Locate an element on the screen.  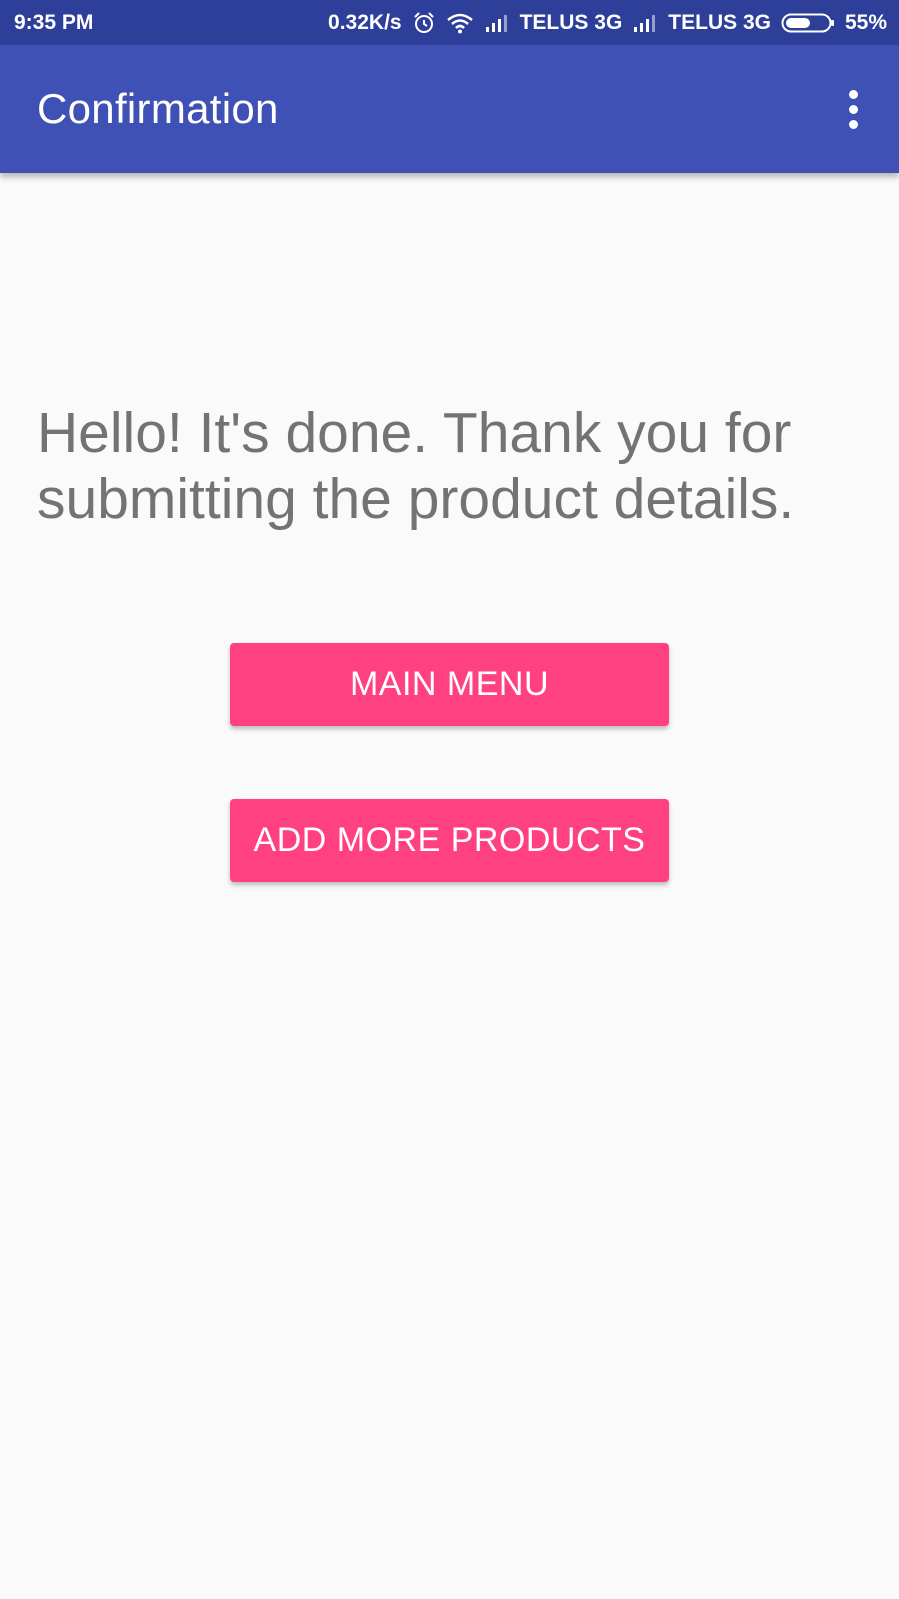
more-options-button is located at coordinates (853, 109).